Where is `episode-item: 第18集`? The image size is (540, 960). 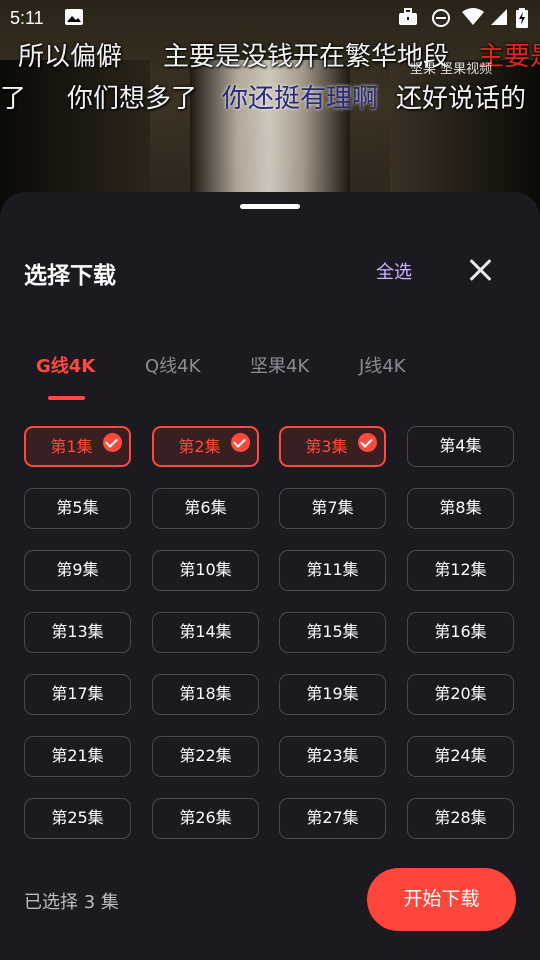 episode-item: 第18集 is located at coordinates (205, 694).